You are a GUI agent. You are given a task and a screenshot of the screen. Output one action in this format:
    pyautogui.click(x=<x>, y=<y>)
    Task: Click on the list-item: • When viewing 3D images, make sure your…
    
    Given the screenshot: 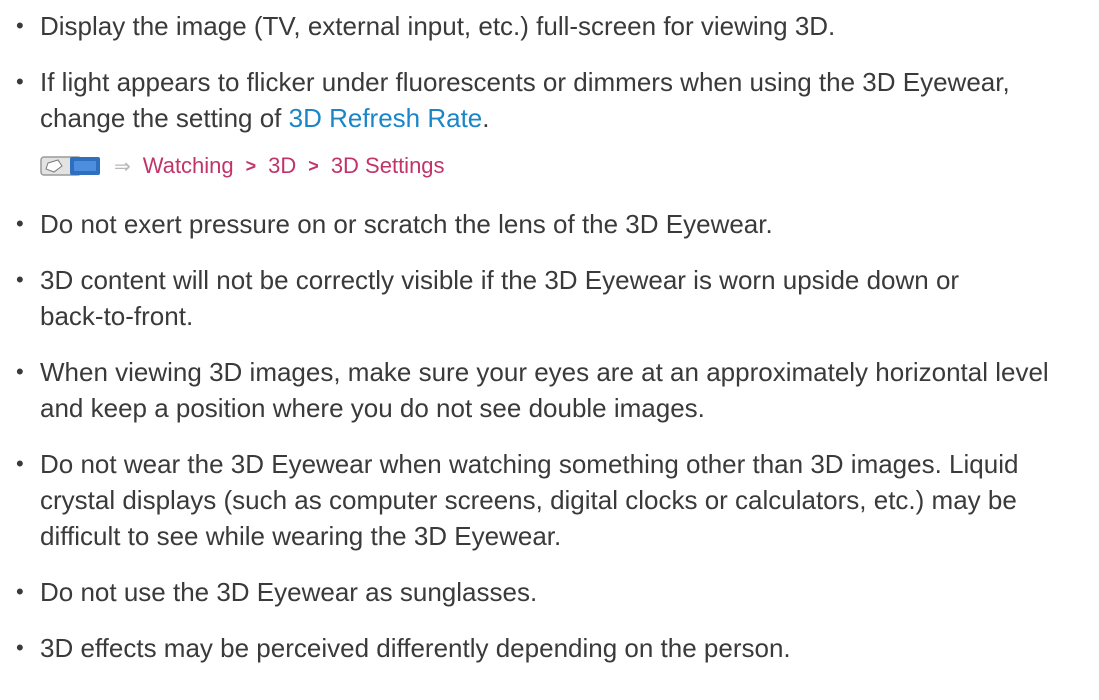 What is the action you would take?
    pyautogui.click(x=545, y=390)
    